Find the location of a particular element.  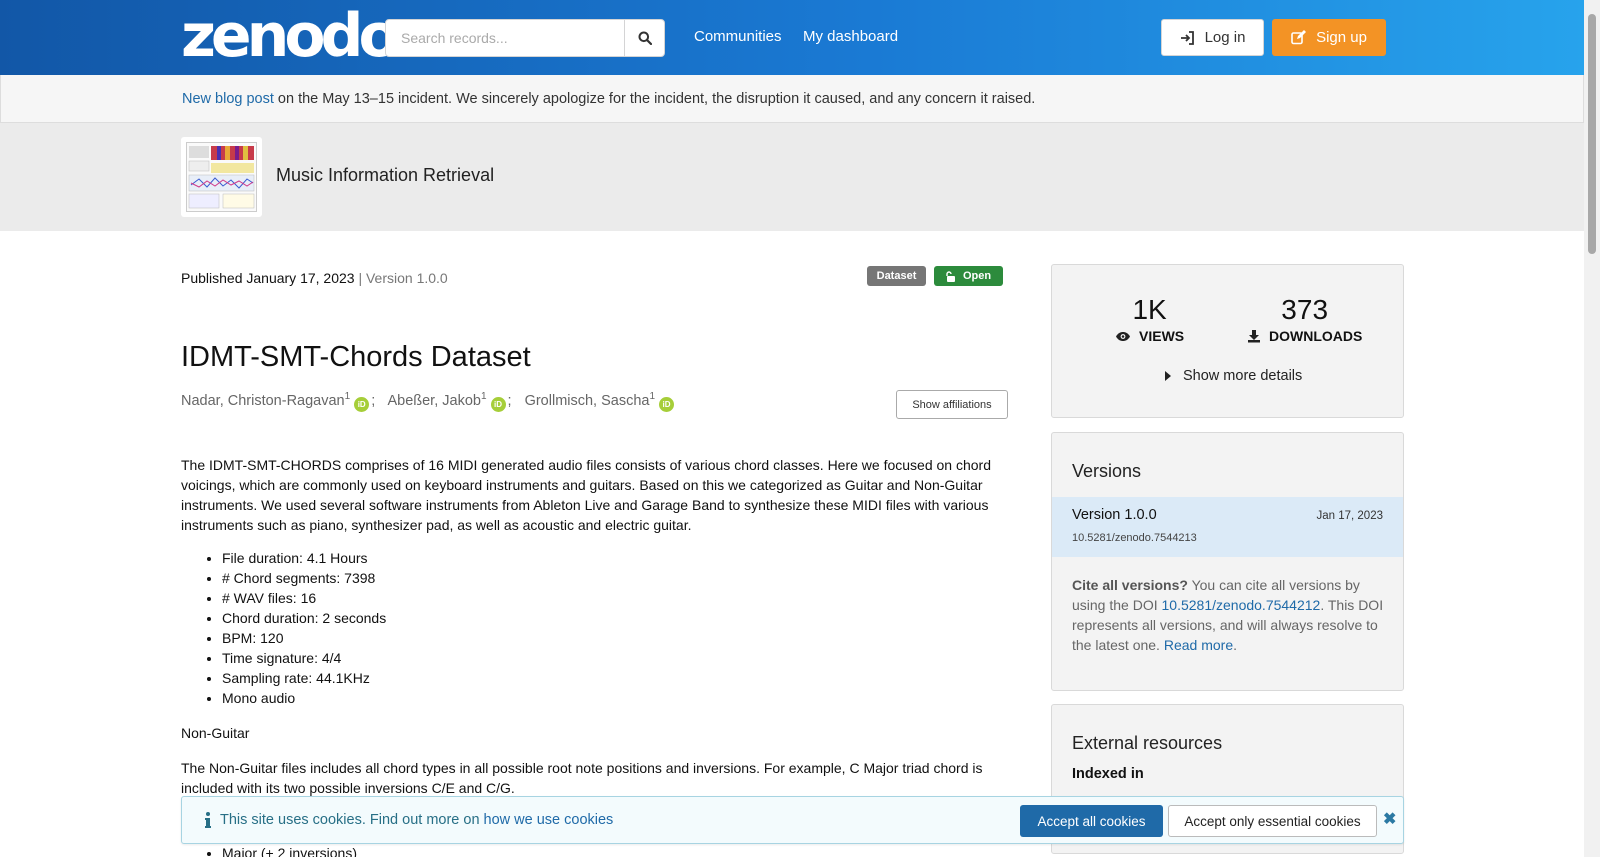

author-name: Nadar, Christon-Ragavan is located at coordinates (263, 401).